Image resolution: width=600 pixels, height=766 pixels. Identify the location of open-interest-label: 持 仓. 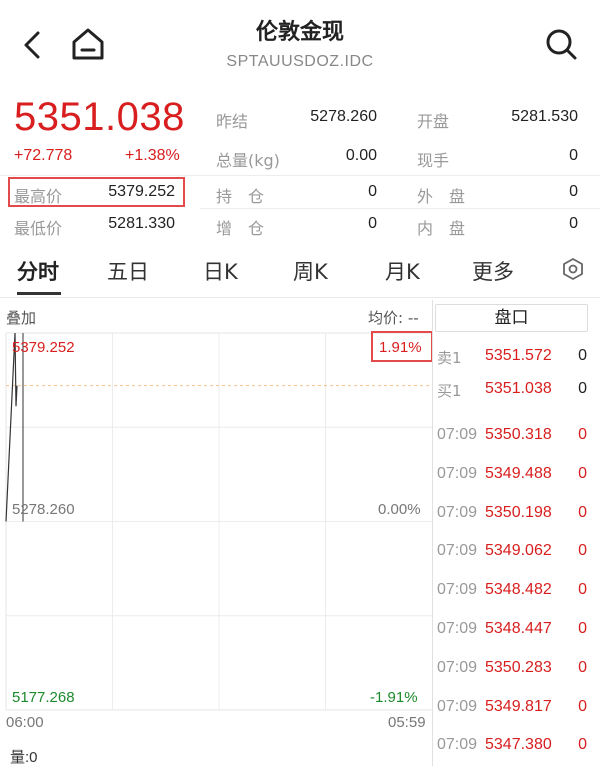
(240, 196).